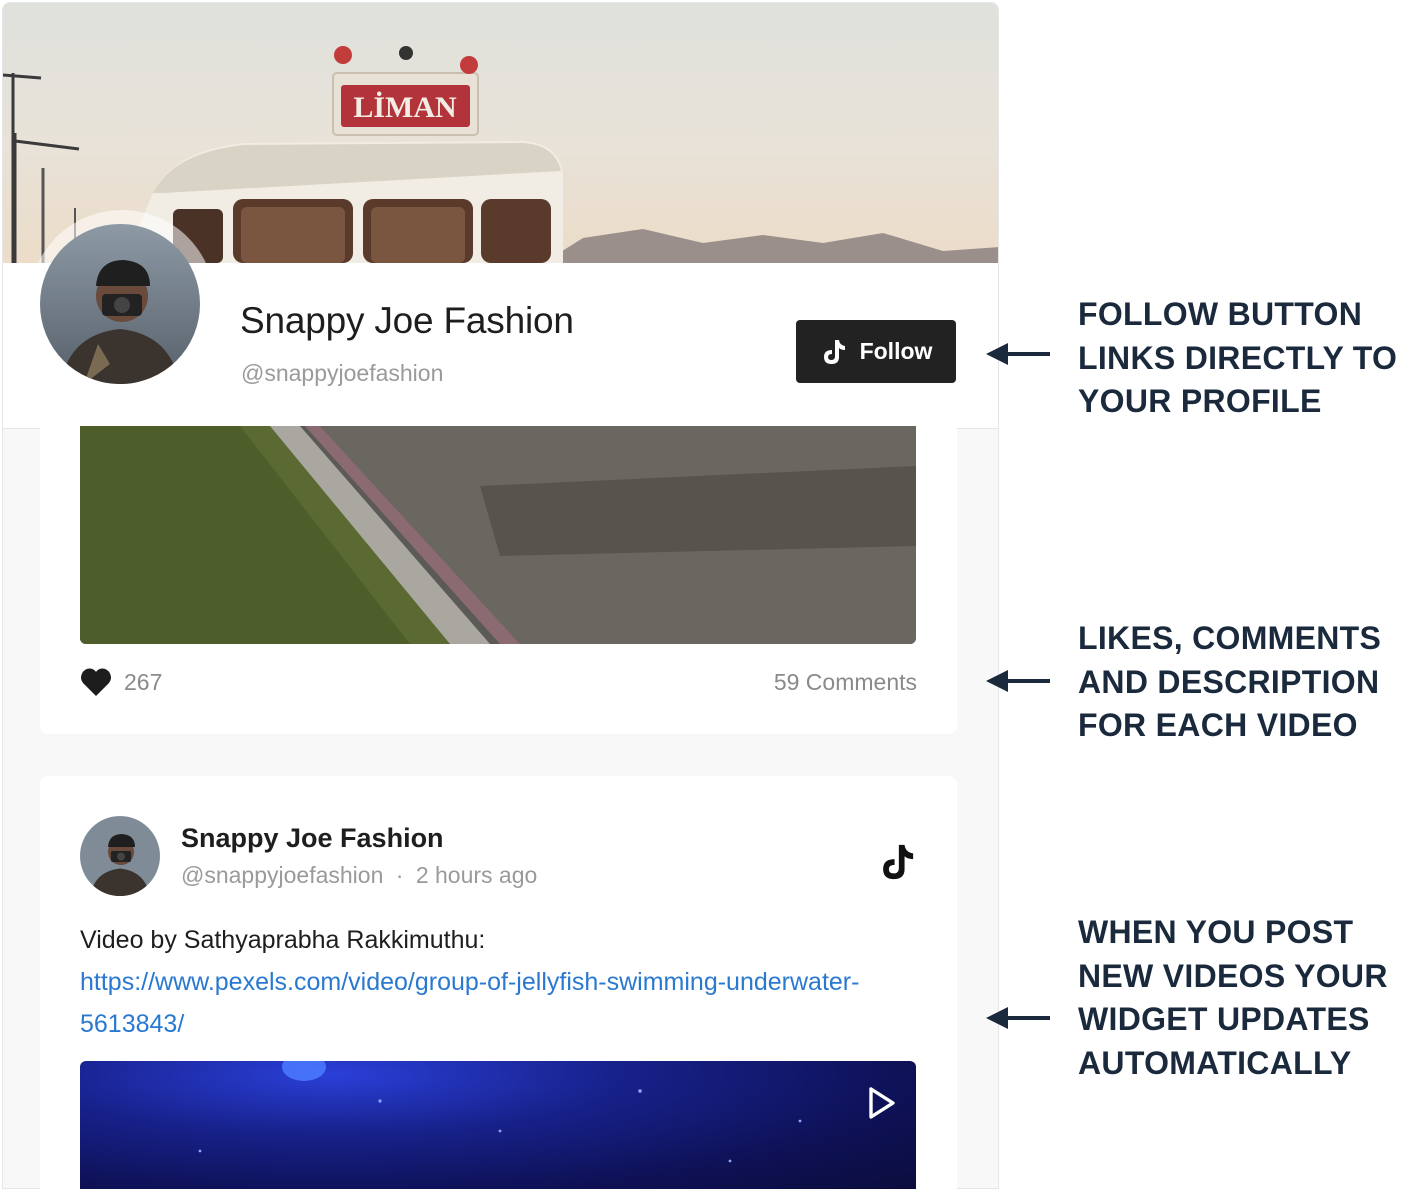 The width and height of the screenshot is (1404, 1189). Describe the element at coordinates (407, 320) in the screenshot. I see `profile-name: Snappy Joe Fashion` at that location.